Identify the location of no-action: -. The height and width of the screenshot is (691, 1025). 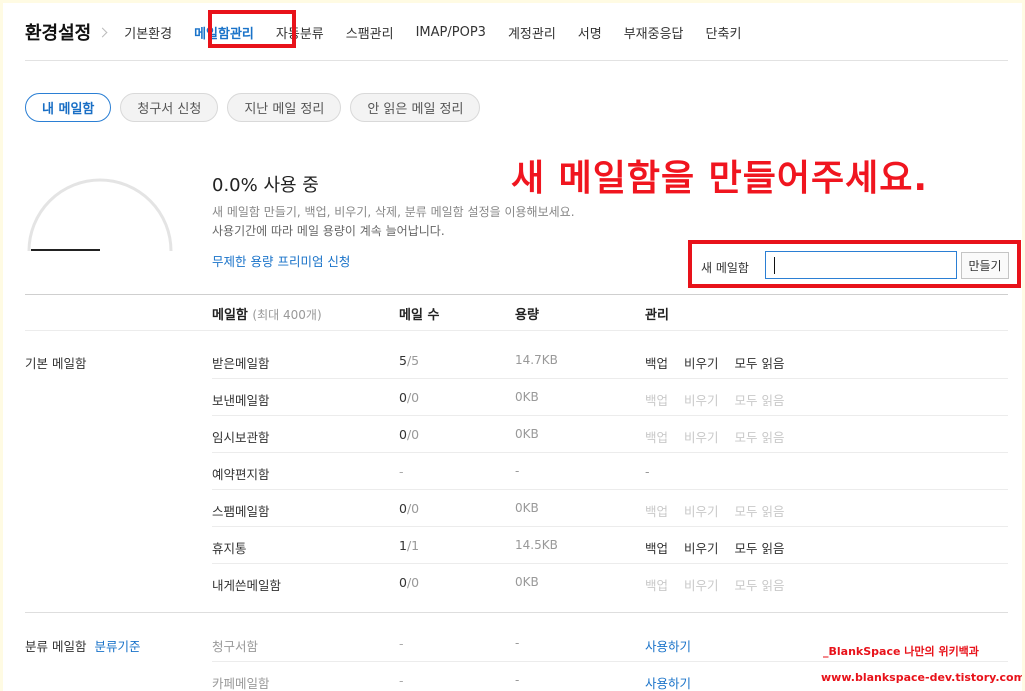
(647, 471).